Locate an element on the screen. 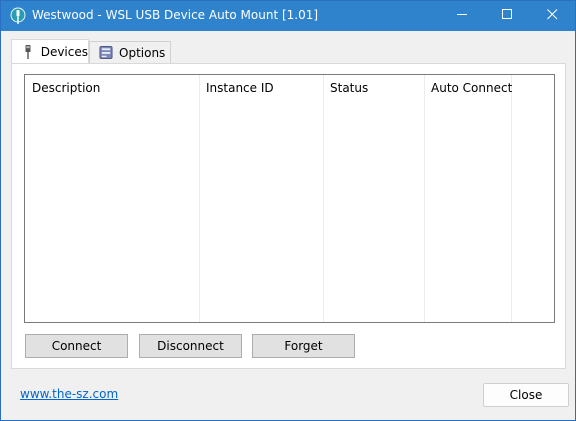 This screenshot has height=421, width=576. window-close-button is located at coordinates (552, 16).